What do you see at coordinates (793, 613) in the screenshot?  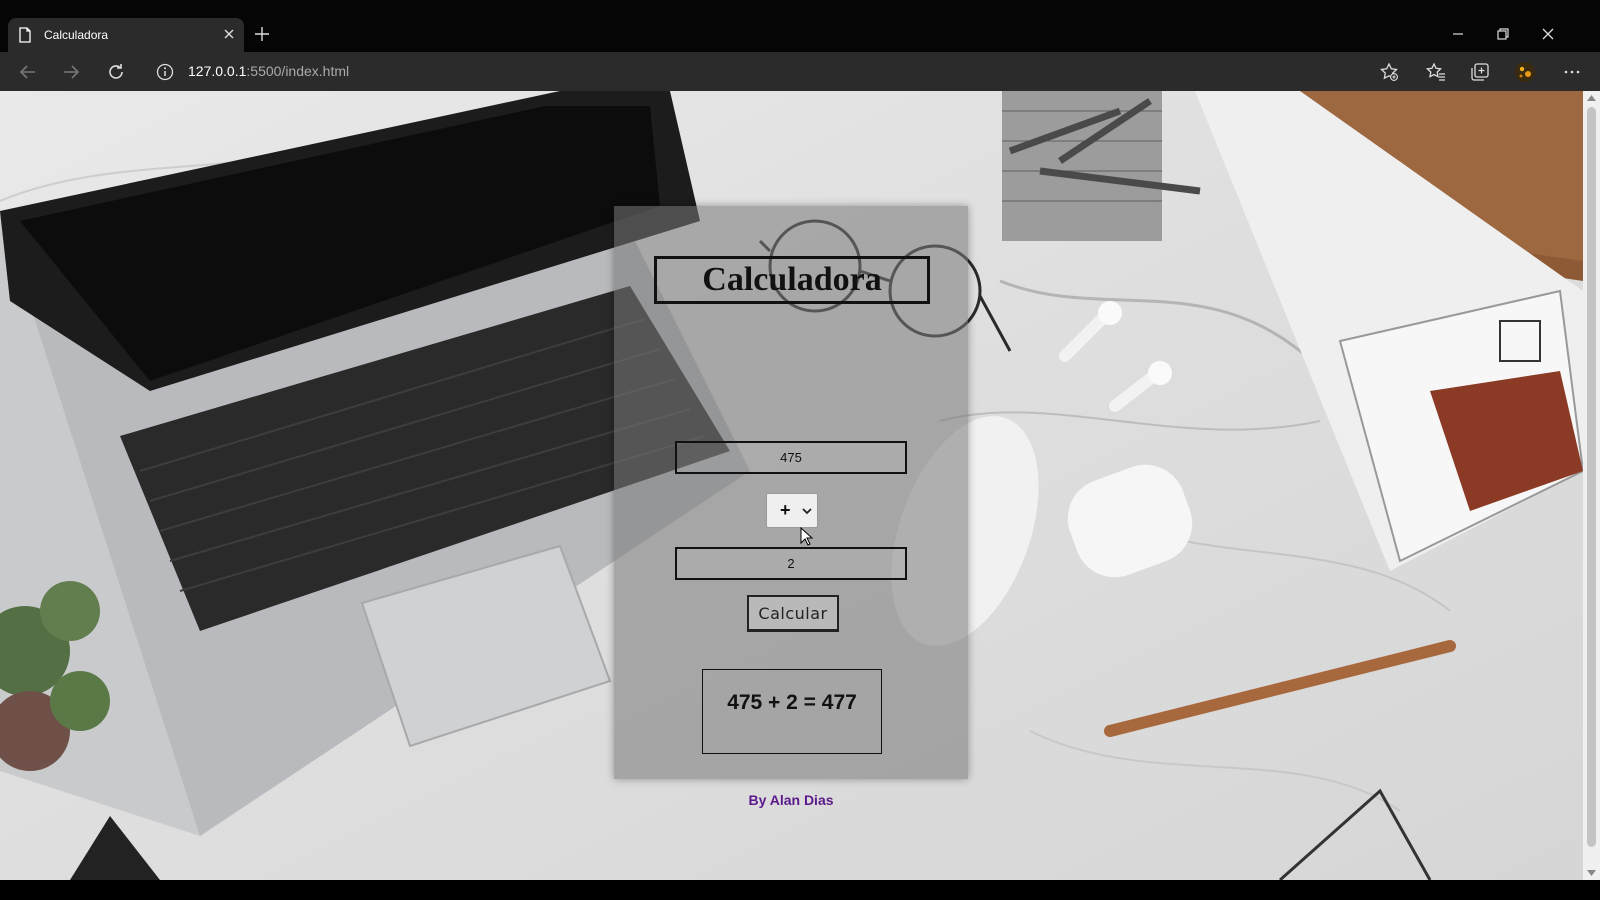 I see `calculate-button: Calcular` at bounding box center [793, 613].